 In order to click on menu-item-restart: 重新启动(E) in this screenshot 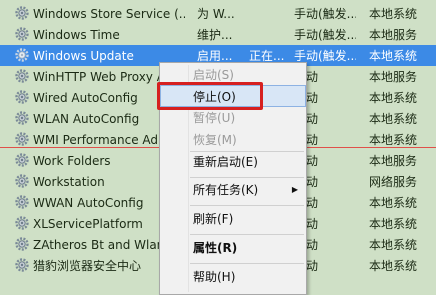, I will do `click(233, 162)`.